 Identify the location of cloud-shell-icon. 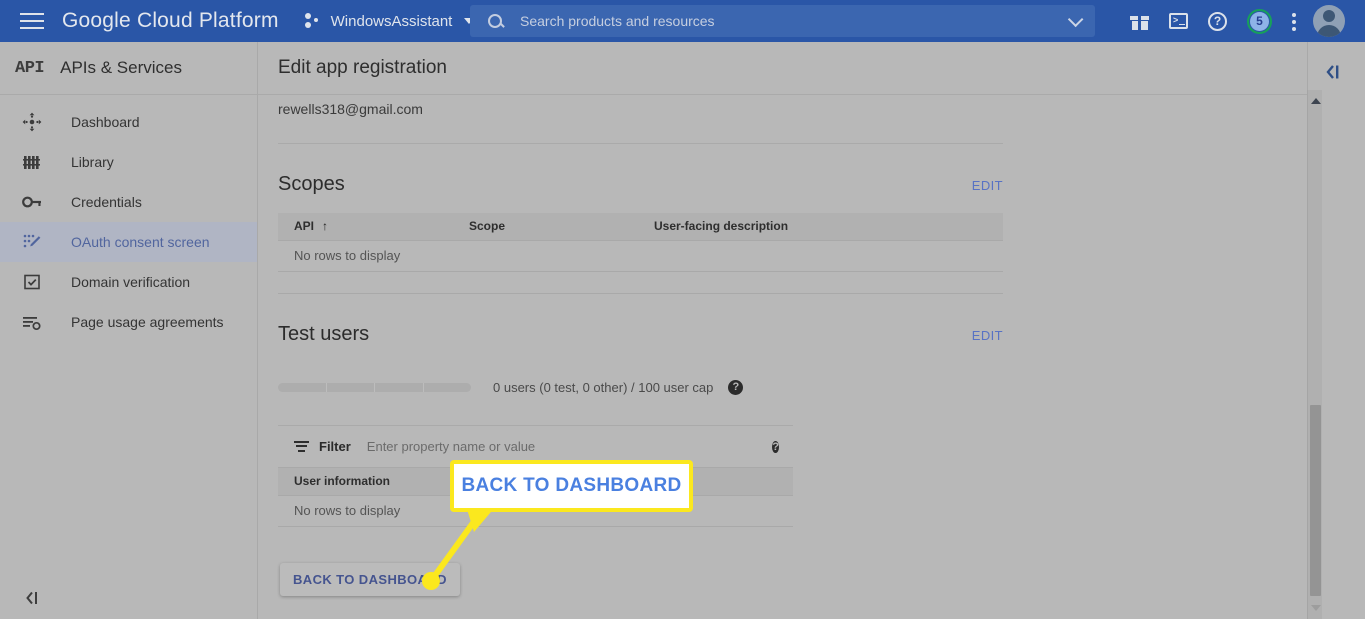
(1178, 21).